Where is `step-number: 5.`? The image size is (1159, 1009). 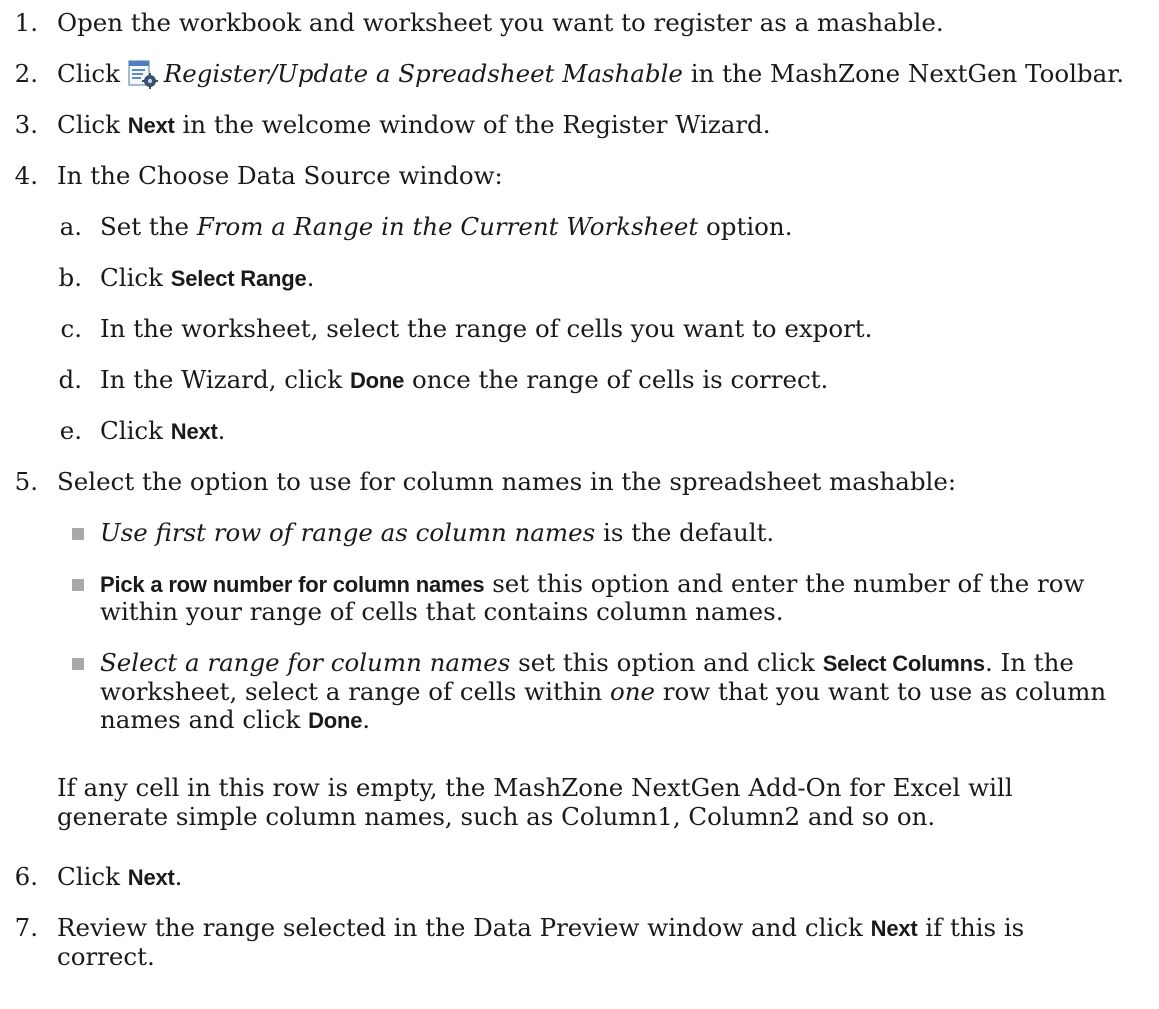 step-number: 5. is located at coordinates (26, 481).